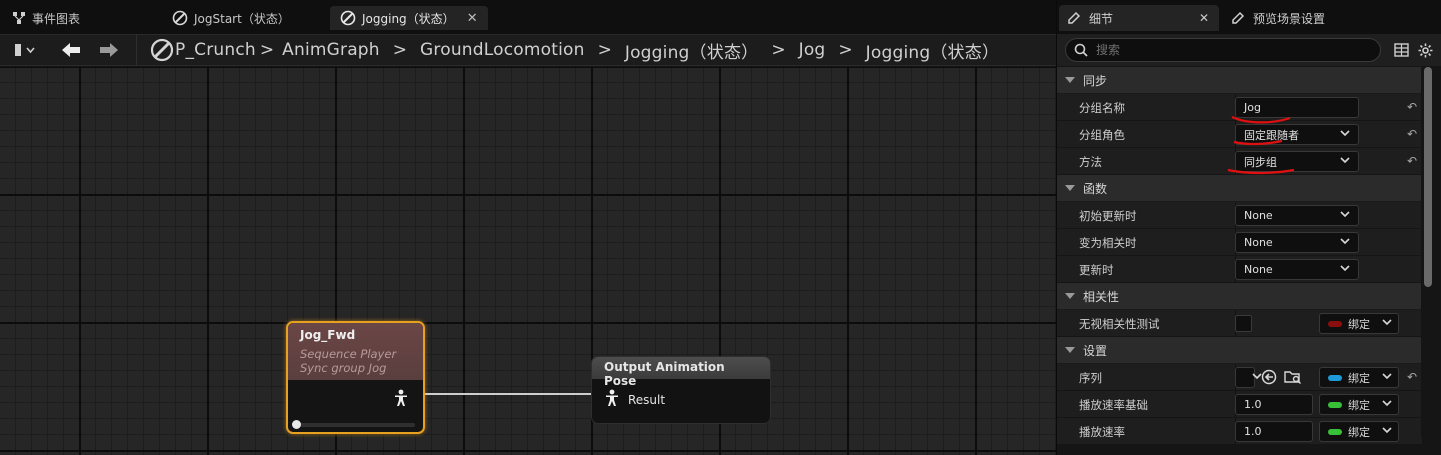 This screenshot has width=1441, height=455. I want to click on state-icon, so click(180, 18).